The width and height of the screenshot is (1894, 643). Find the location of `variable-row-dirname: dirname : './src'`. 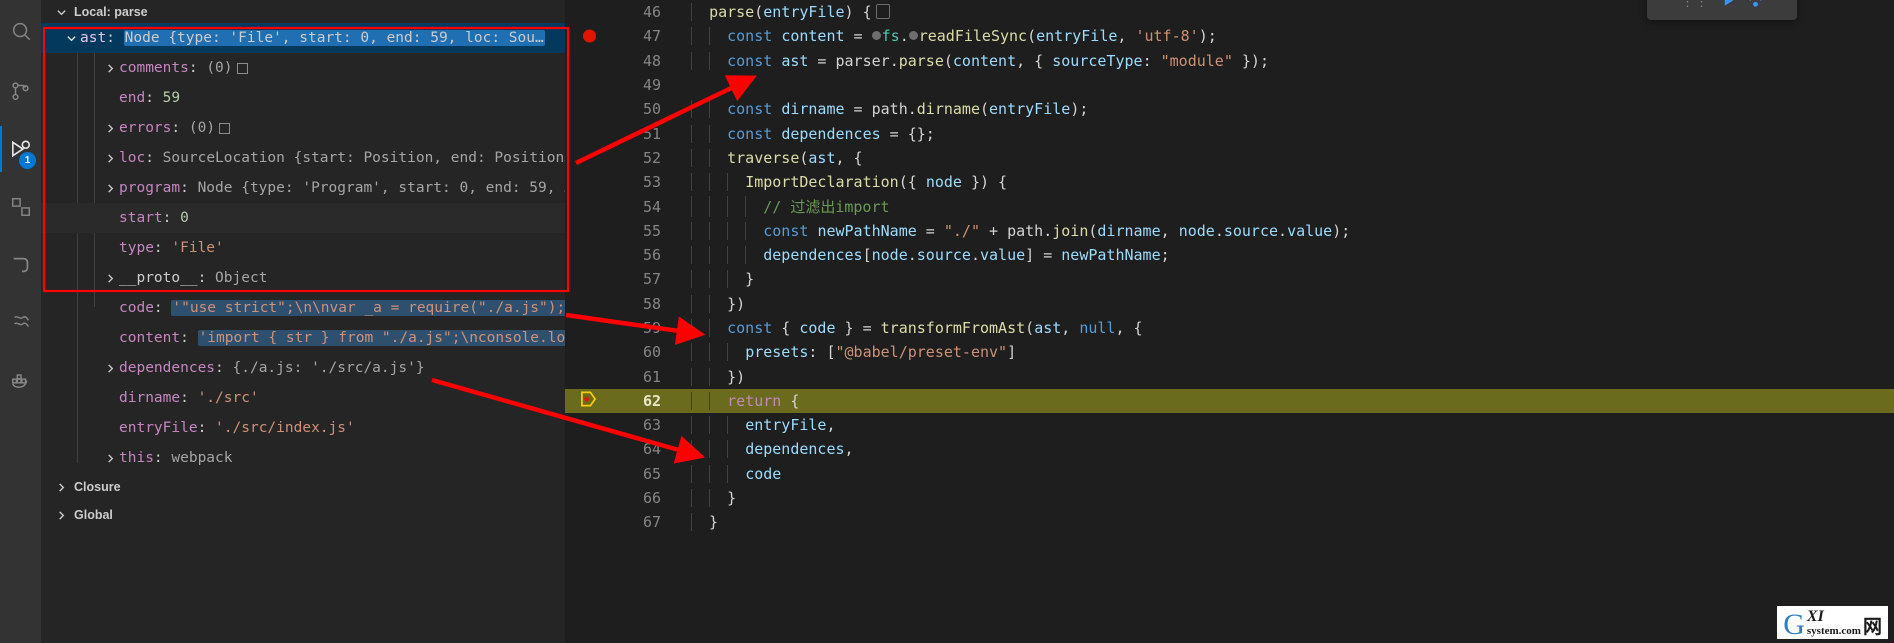

variable-row-dirname: dirname : './src' is located at coordinates (303, 398).